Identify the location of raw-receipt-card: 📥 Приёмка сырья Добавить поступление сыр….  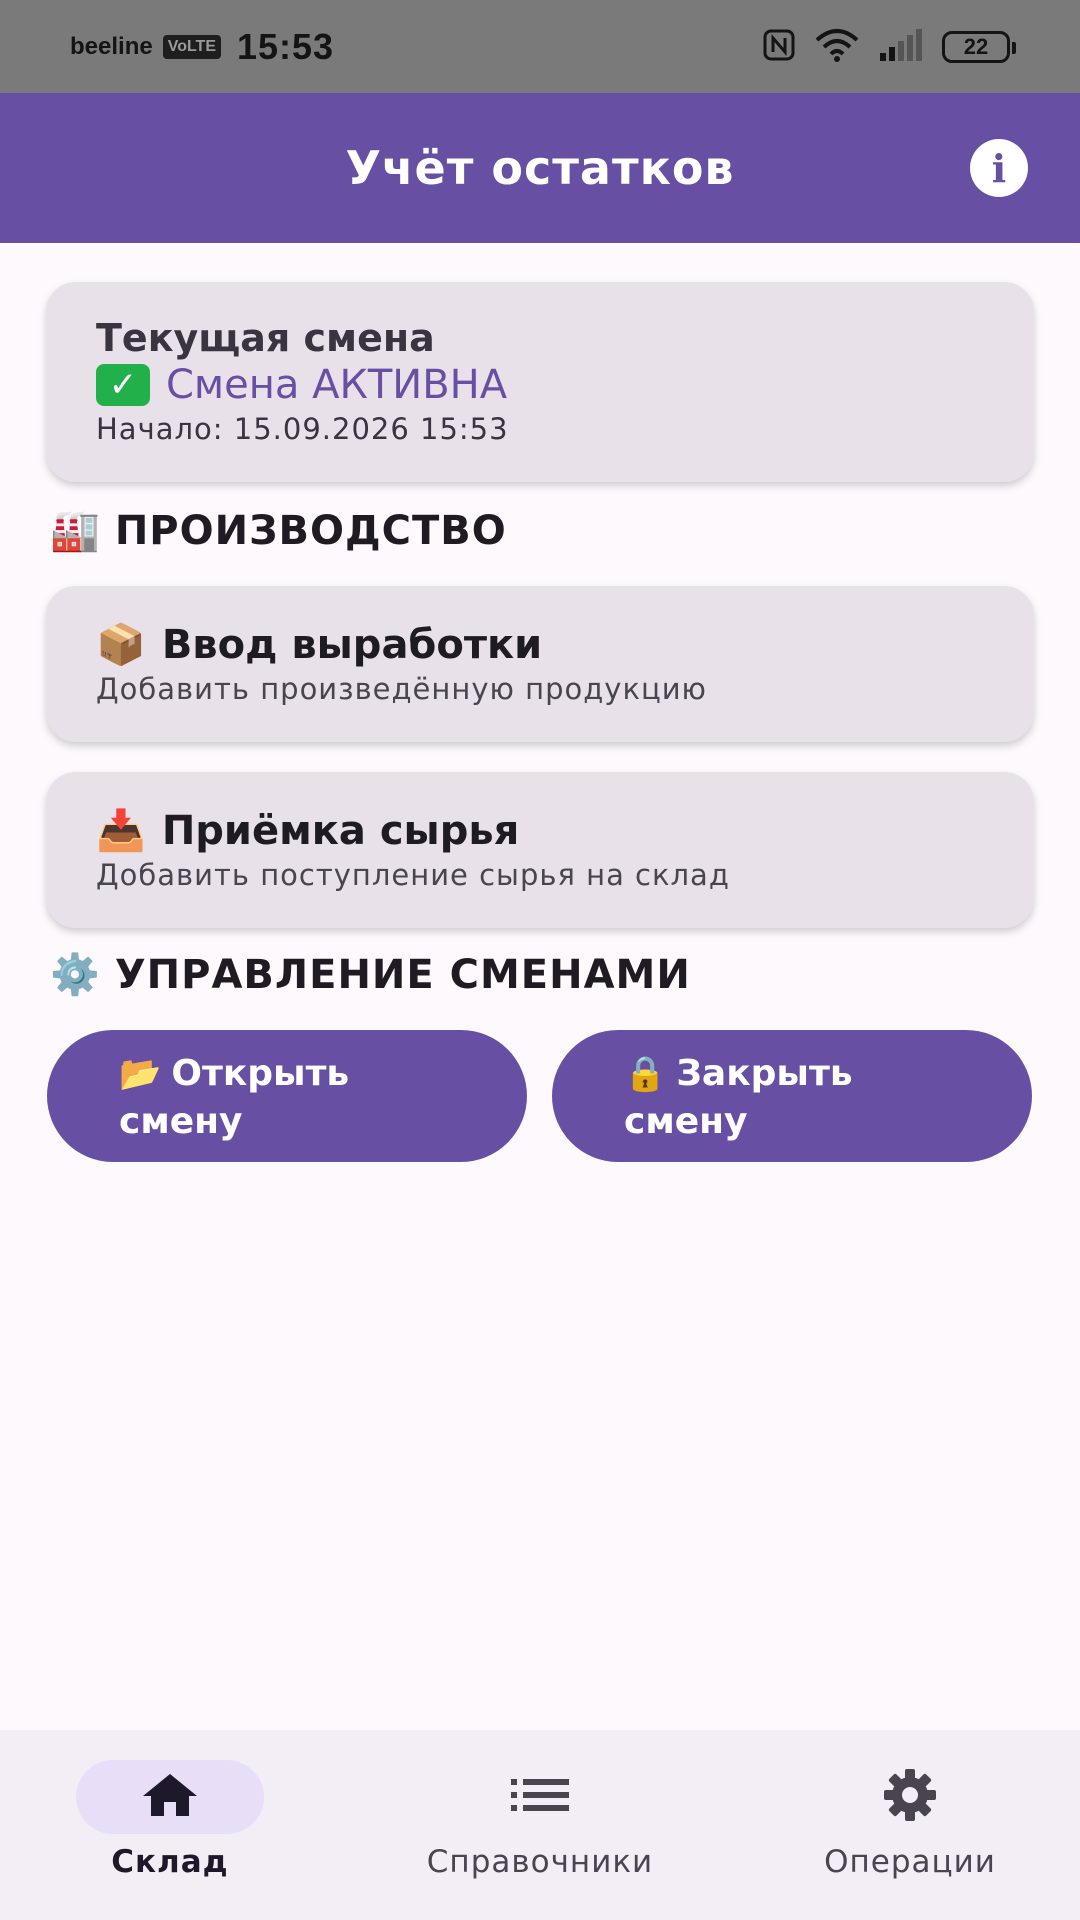
(540, 850).